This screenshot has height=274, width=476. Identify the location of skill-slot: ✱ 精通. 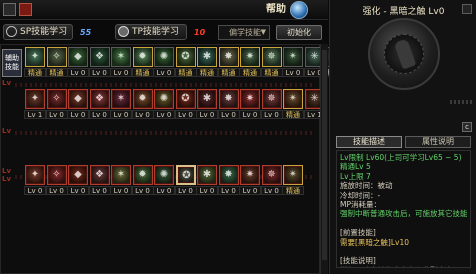
(207, 62).